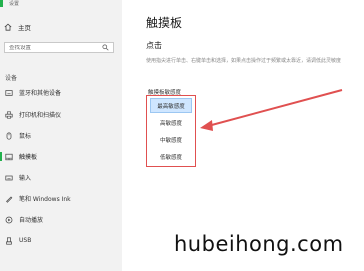 Image resolution: width=364 pixels, height=271 pixels. What do you see at coordinates (40, 115) in the screenshot?
I see `sidebar-item-label: 打印机和扫描仪` at bounding box center [40, 115].